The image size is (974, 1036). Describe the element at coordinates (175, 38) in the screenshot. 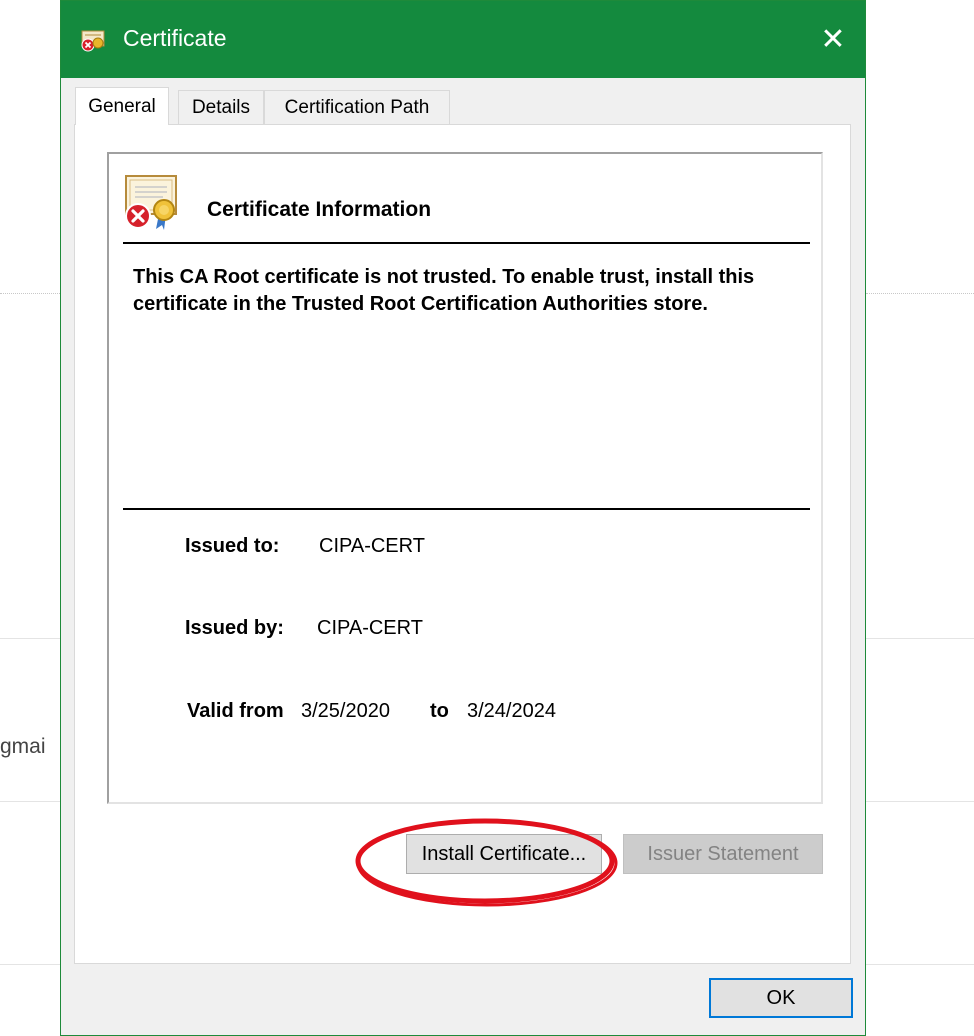

I see `dialog-title: Certificate` at that location.